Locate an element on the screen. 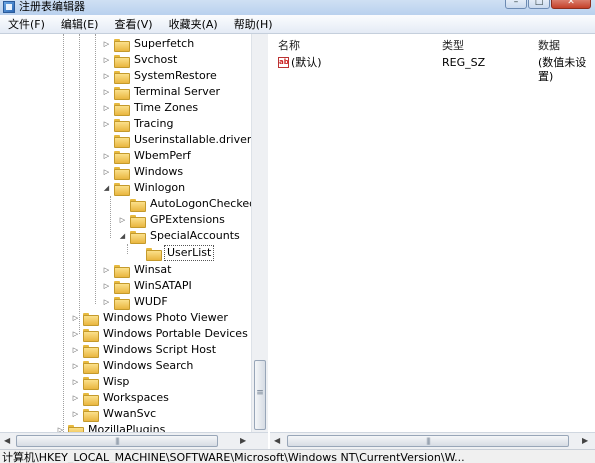 Image resolution: width=595 pixels, height=463 pixels. tree-node-wudf: ▷ WUDF is located at coordinates (136, 302).